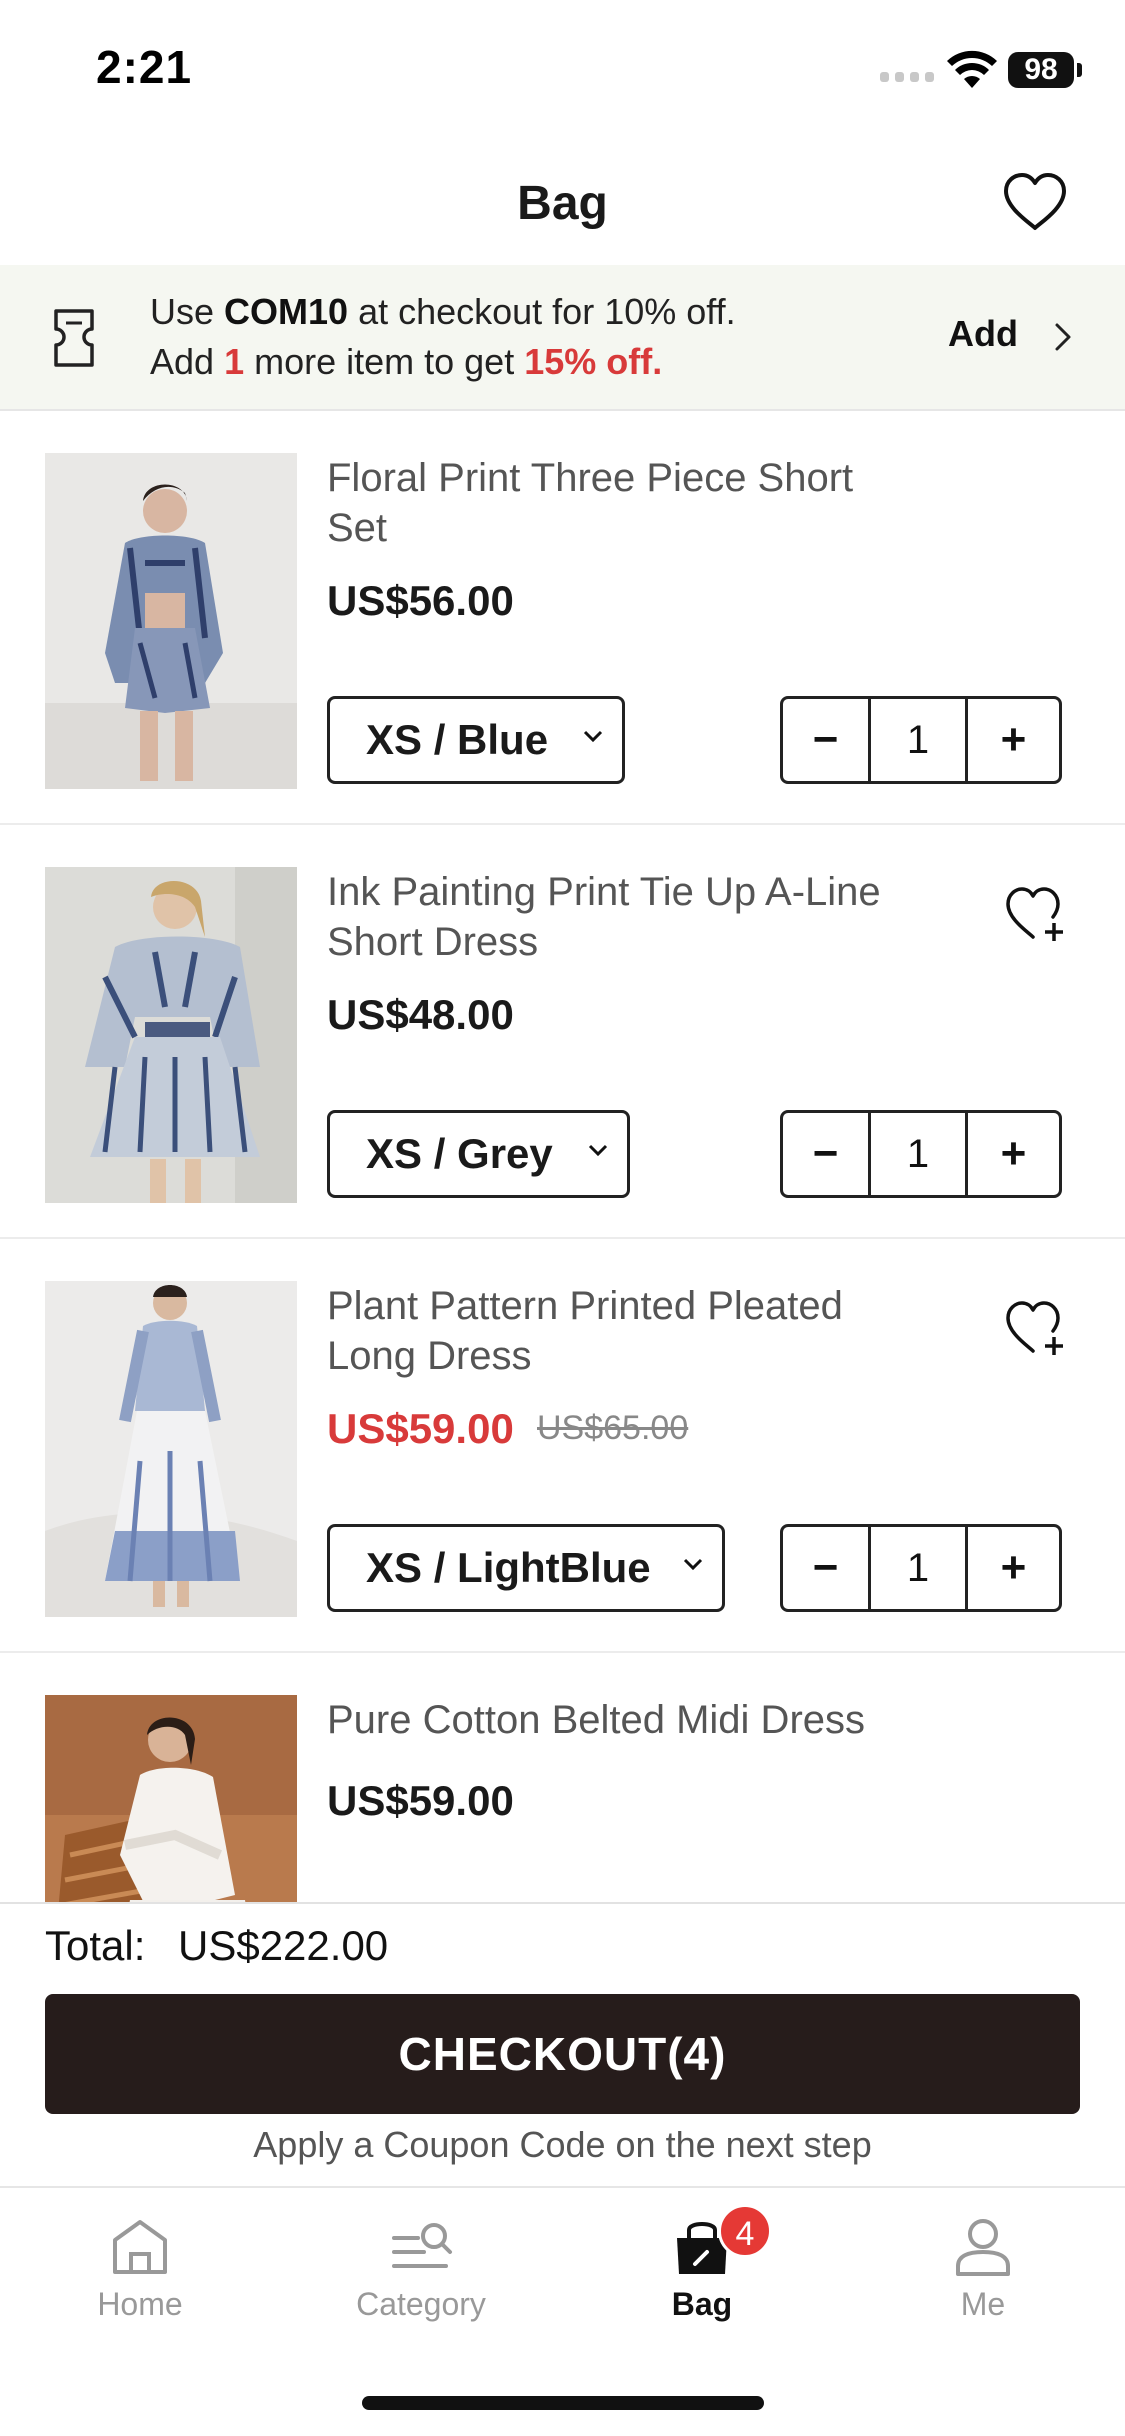 This screenshot has width=1125, height=2436. I want to click on battery-tip, so click(1079, 70).